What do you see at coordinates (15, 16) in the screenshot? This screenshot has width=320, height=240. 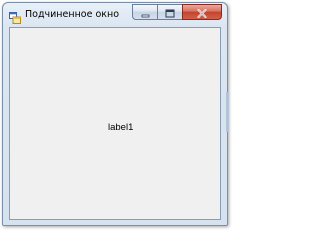 I see `app-icon` at bounding box center [15, 16].